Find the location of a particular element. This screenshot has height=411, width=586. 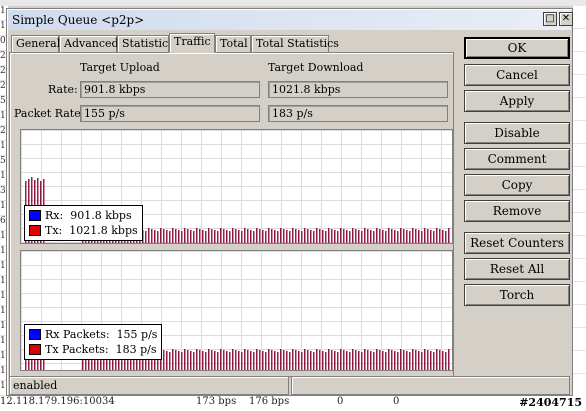

rate-label: Rate: is located at coordinates (63, 89).